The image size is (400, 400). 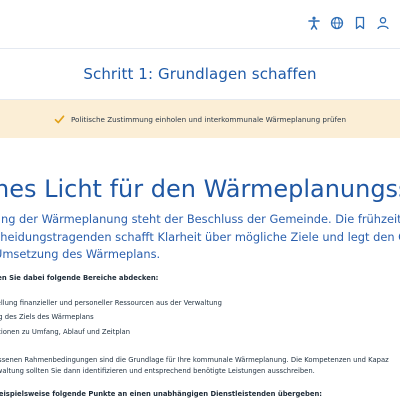 I want to click on step-header: Schritt 1: Grundlagen schaffen, so click(x=200, y=74).